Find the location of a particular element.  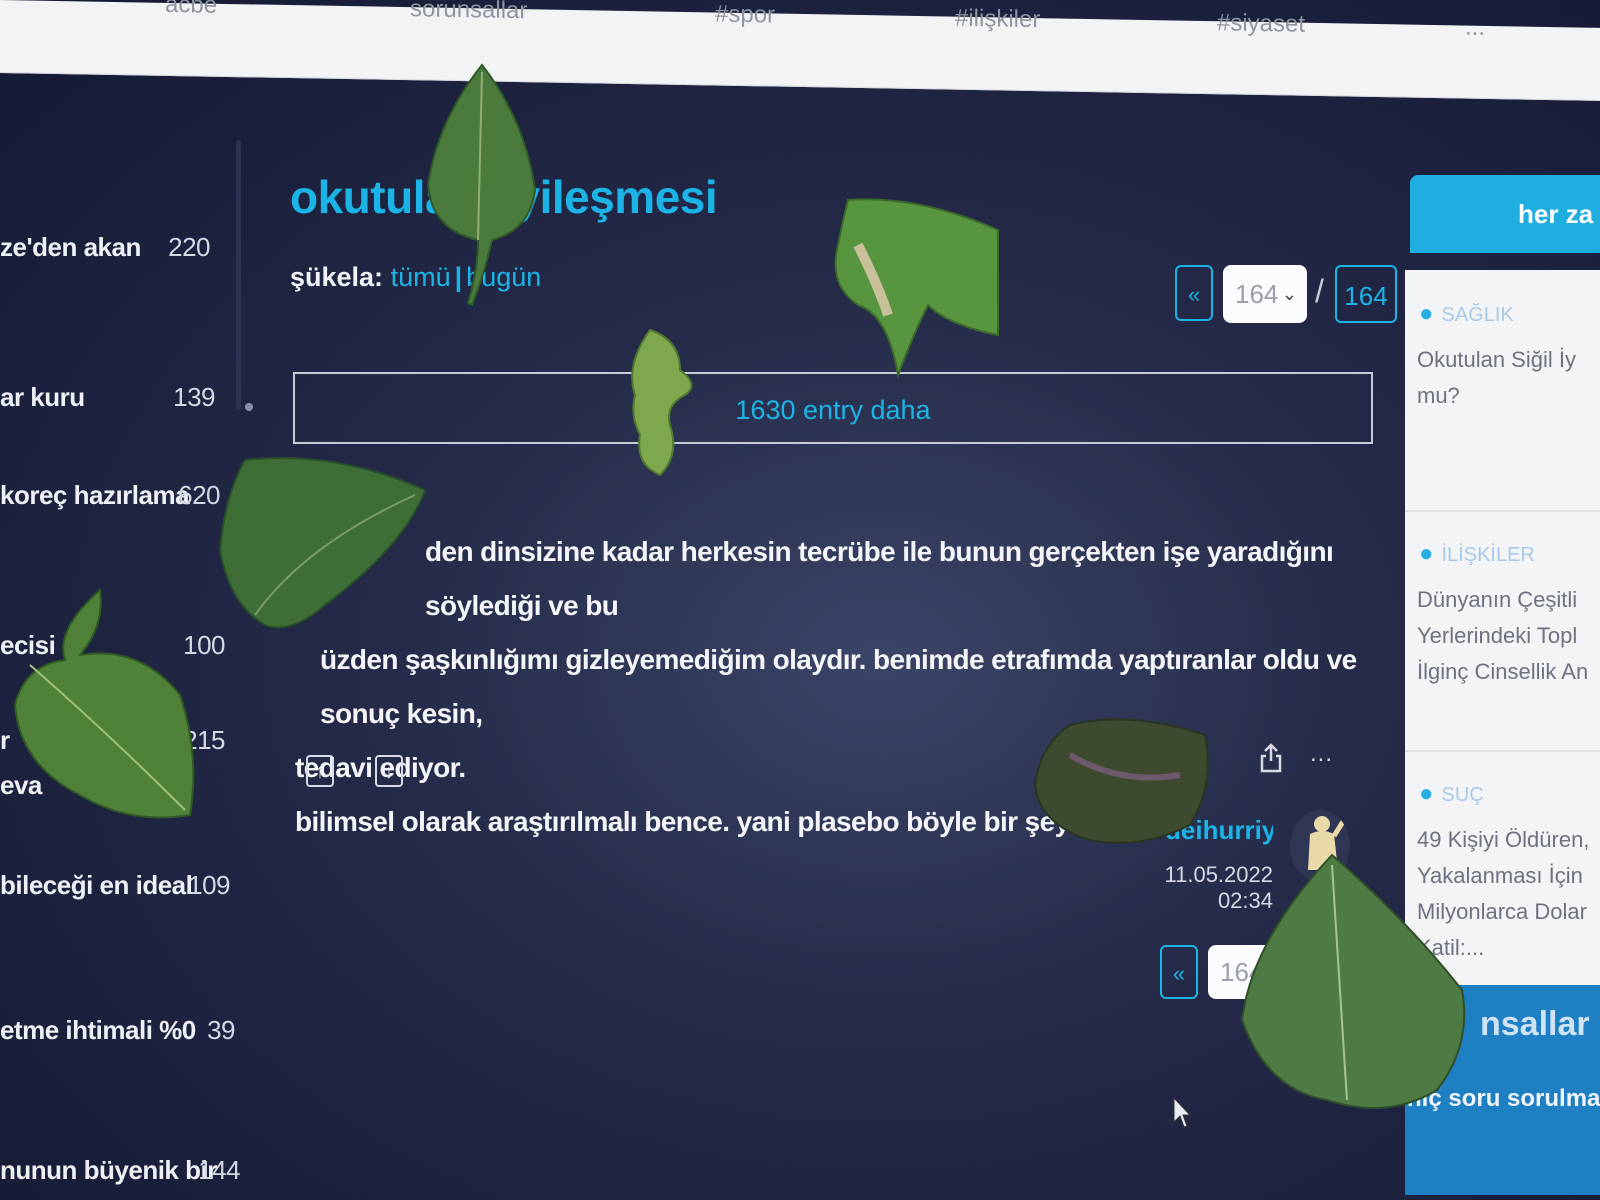

sidebar-item-count: 109 is located at coordinates (209, 885).